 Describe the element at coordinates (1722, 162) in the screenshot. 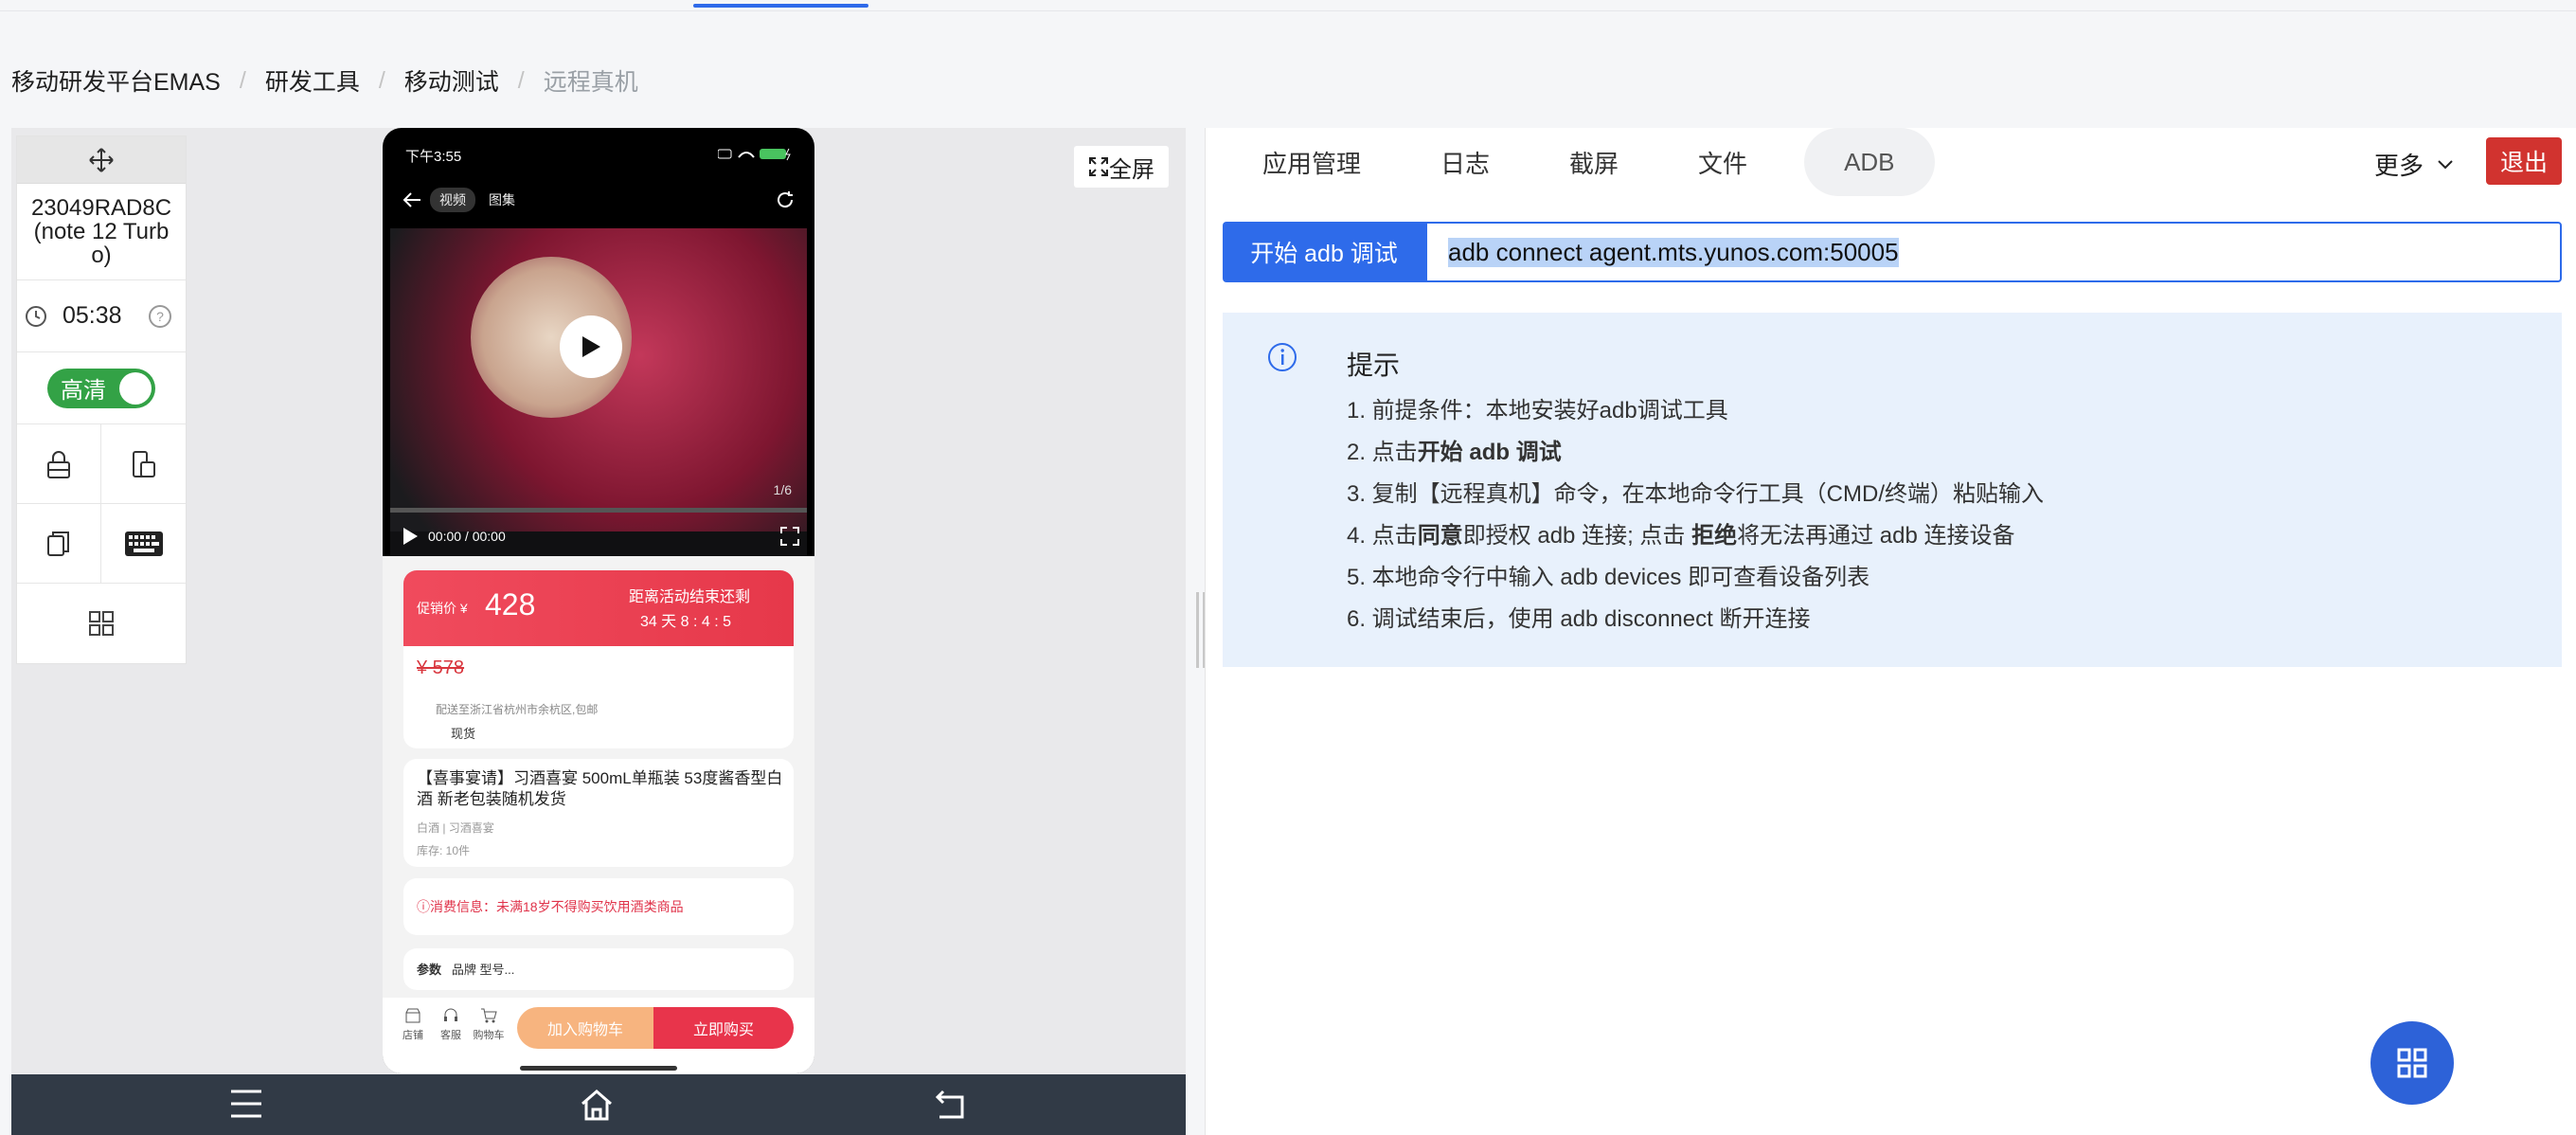

I see `tab-files: 文件` at that location.